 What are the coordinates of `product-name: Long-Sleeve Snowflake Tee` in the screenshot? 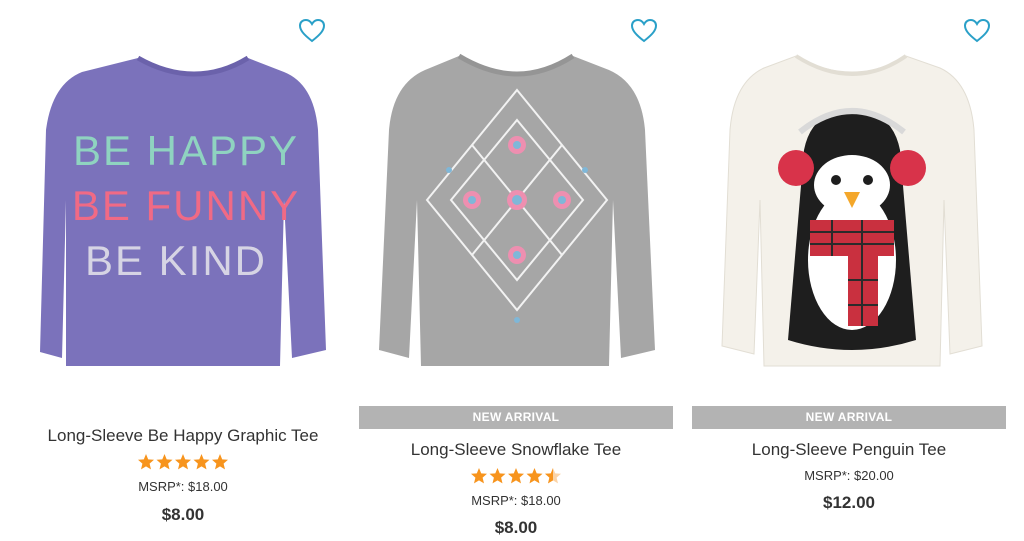 It's located at (516, 450).